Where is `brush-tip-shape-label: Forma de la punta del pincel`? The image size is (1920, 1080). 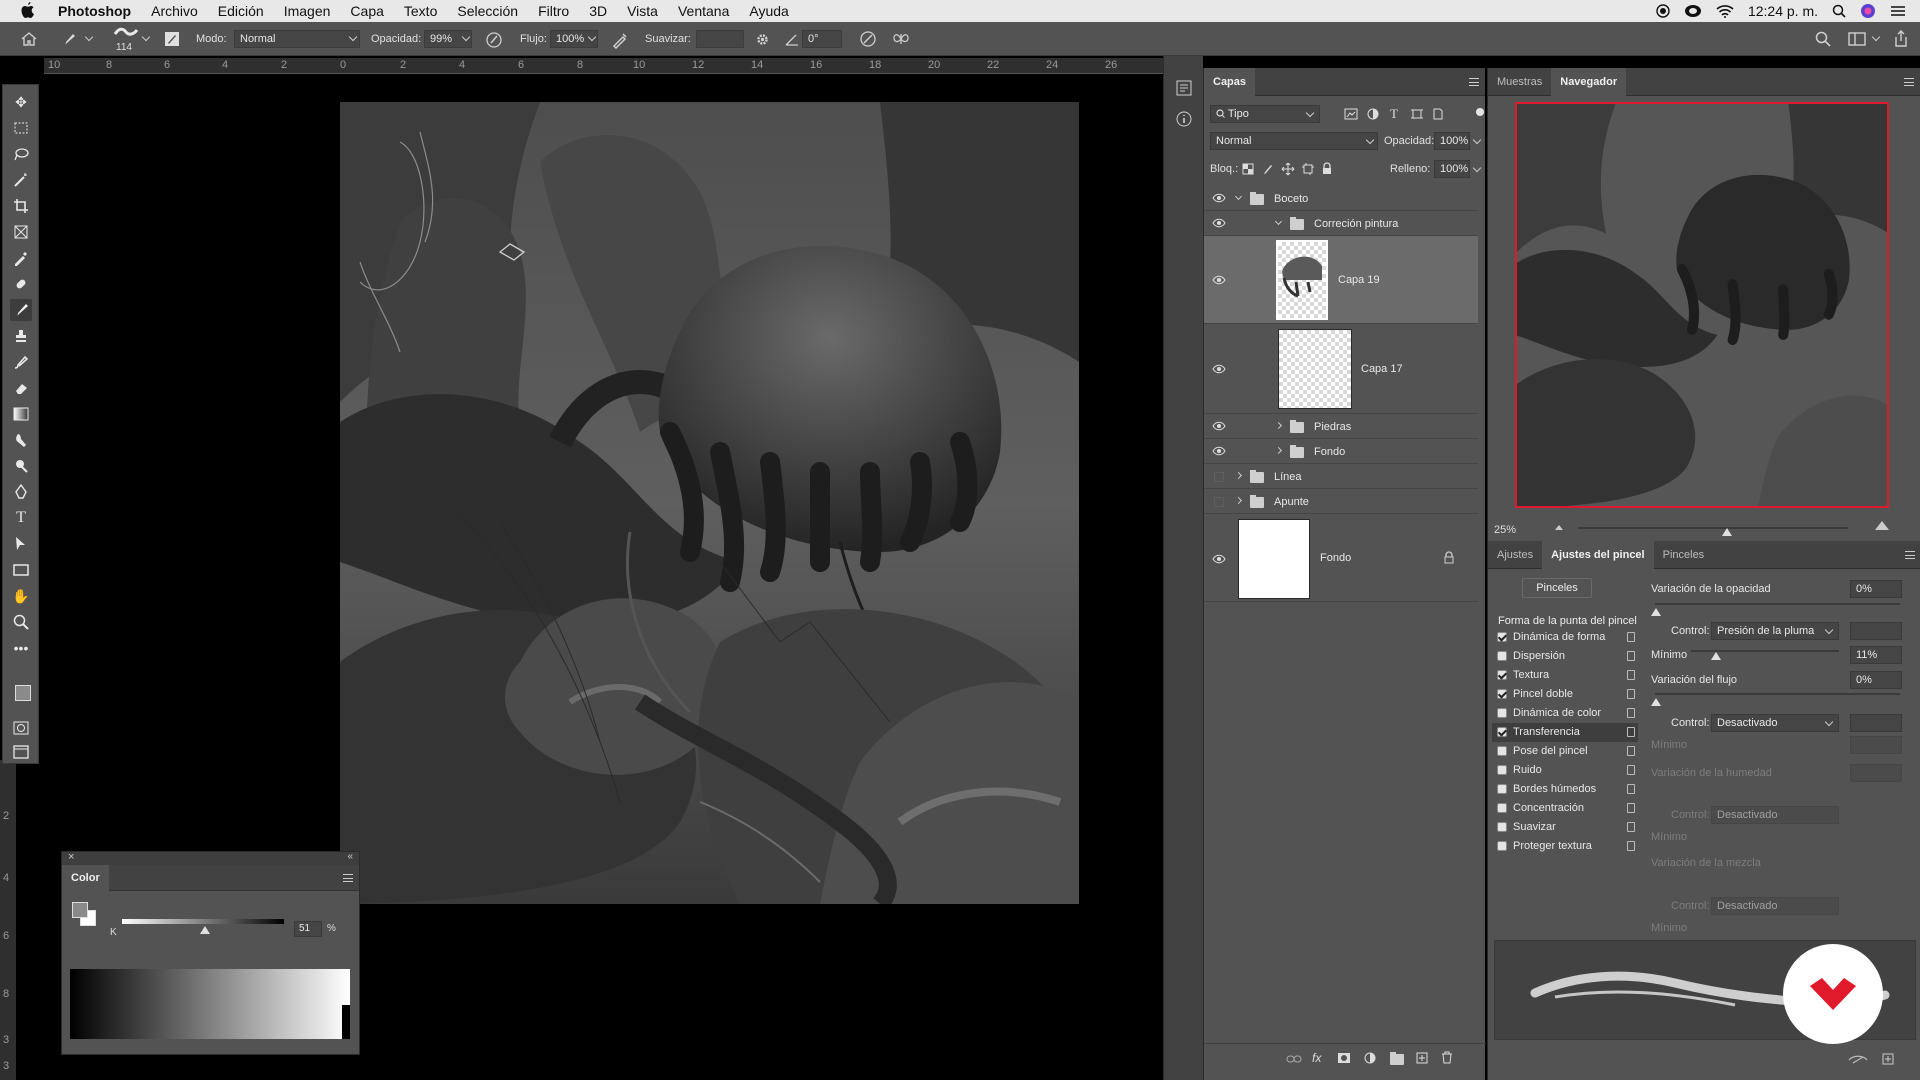
brush-tip-shape-label: Forma de la punta del pincel is located at coordinates (1567, 621).